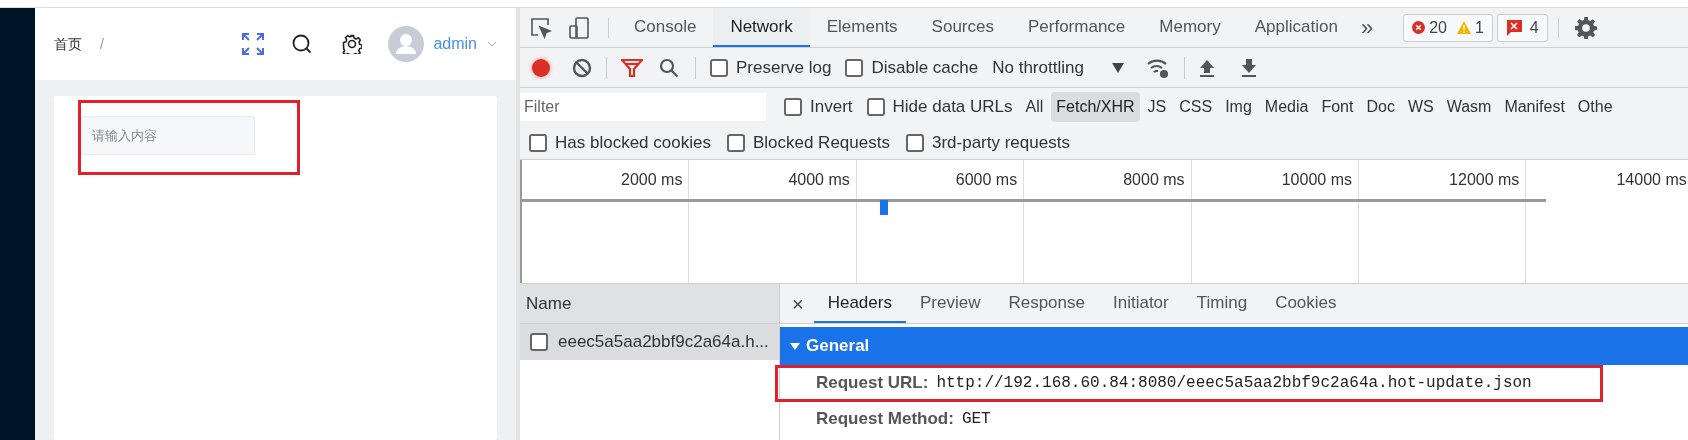  Describe the element at coordinates (1117, 67) in the screenshot. I see `dropdown-arrow-icon` at that location.